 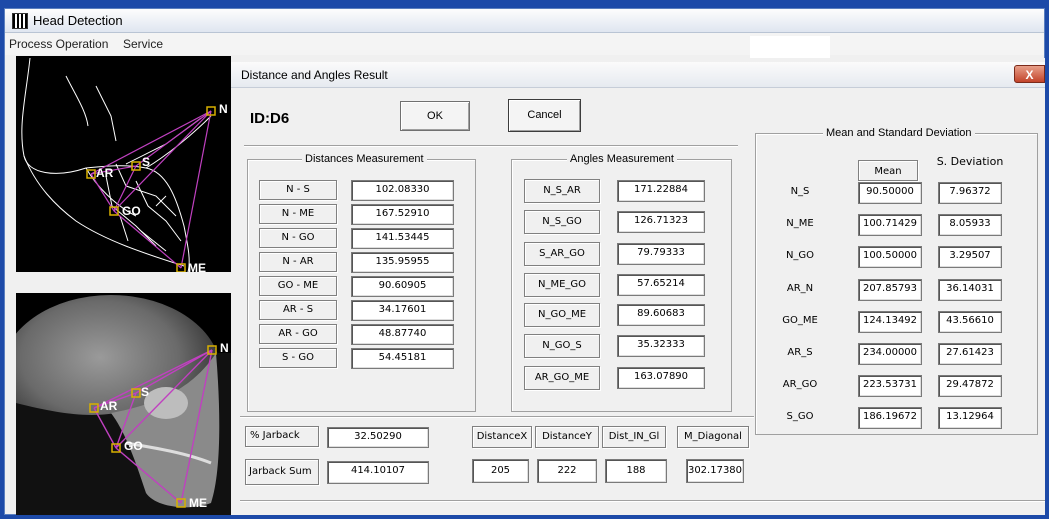 I want to click on distance-label: N - S, so click(x=298, y=190).